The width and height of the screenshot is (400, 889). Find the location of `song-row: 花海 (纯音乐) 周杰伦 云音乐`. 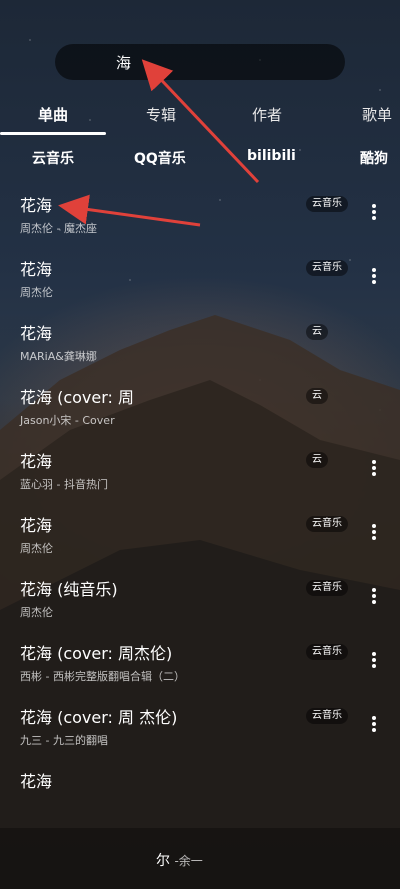

song-row: 花海 (纯音乐) 周杰伦 云音乐 is located at coordinates (200, 604).